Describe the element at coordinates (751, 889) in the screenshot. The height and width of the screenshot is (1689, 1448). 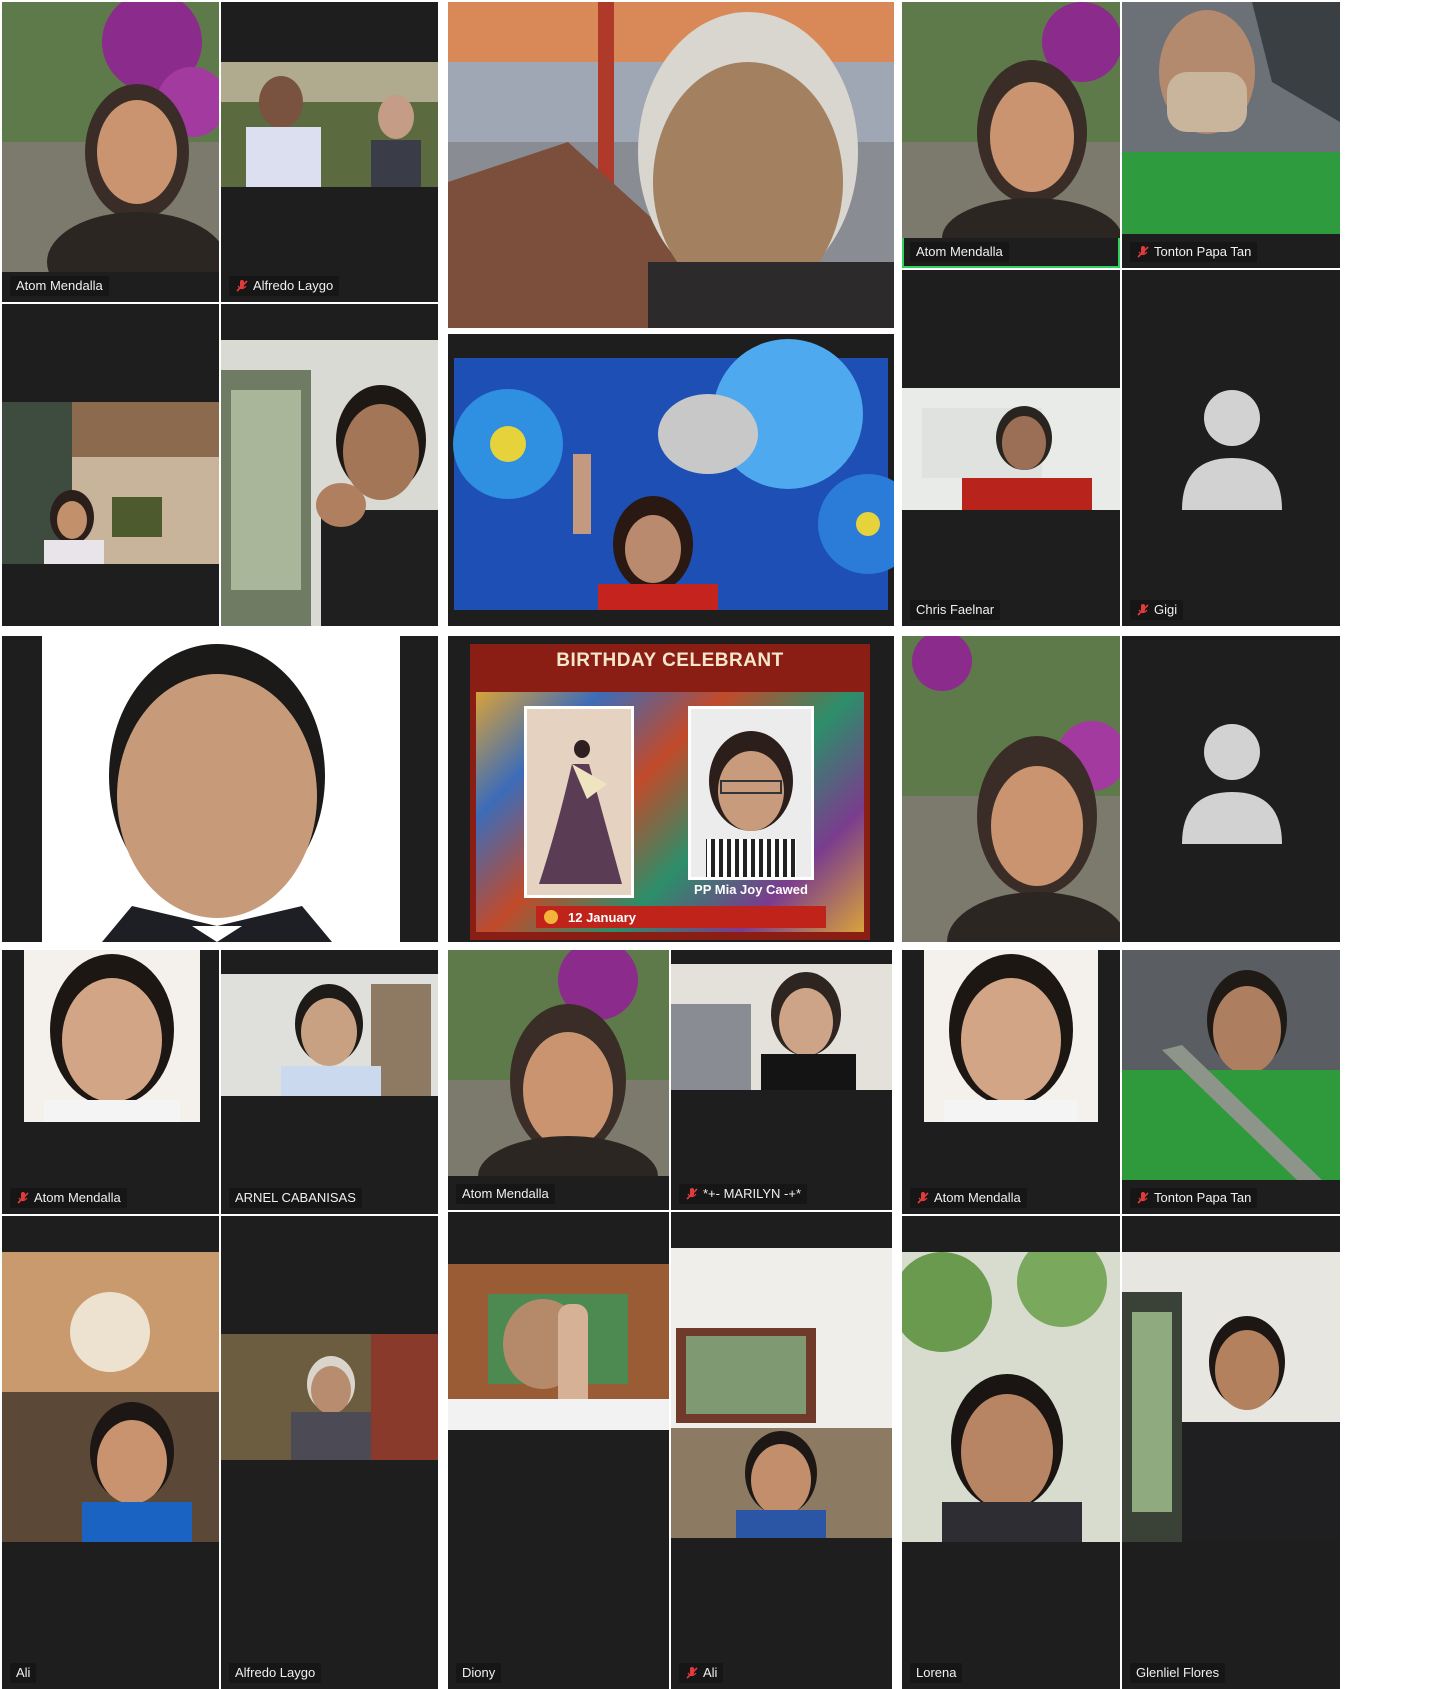
I see `celebrant-name: PP Mia Joy Cawed` at that location.